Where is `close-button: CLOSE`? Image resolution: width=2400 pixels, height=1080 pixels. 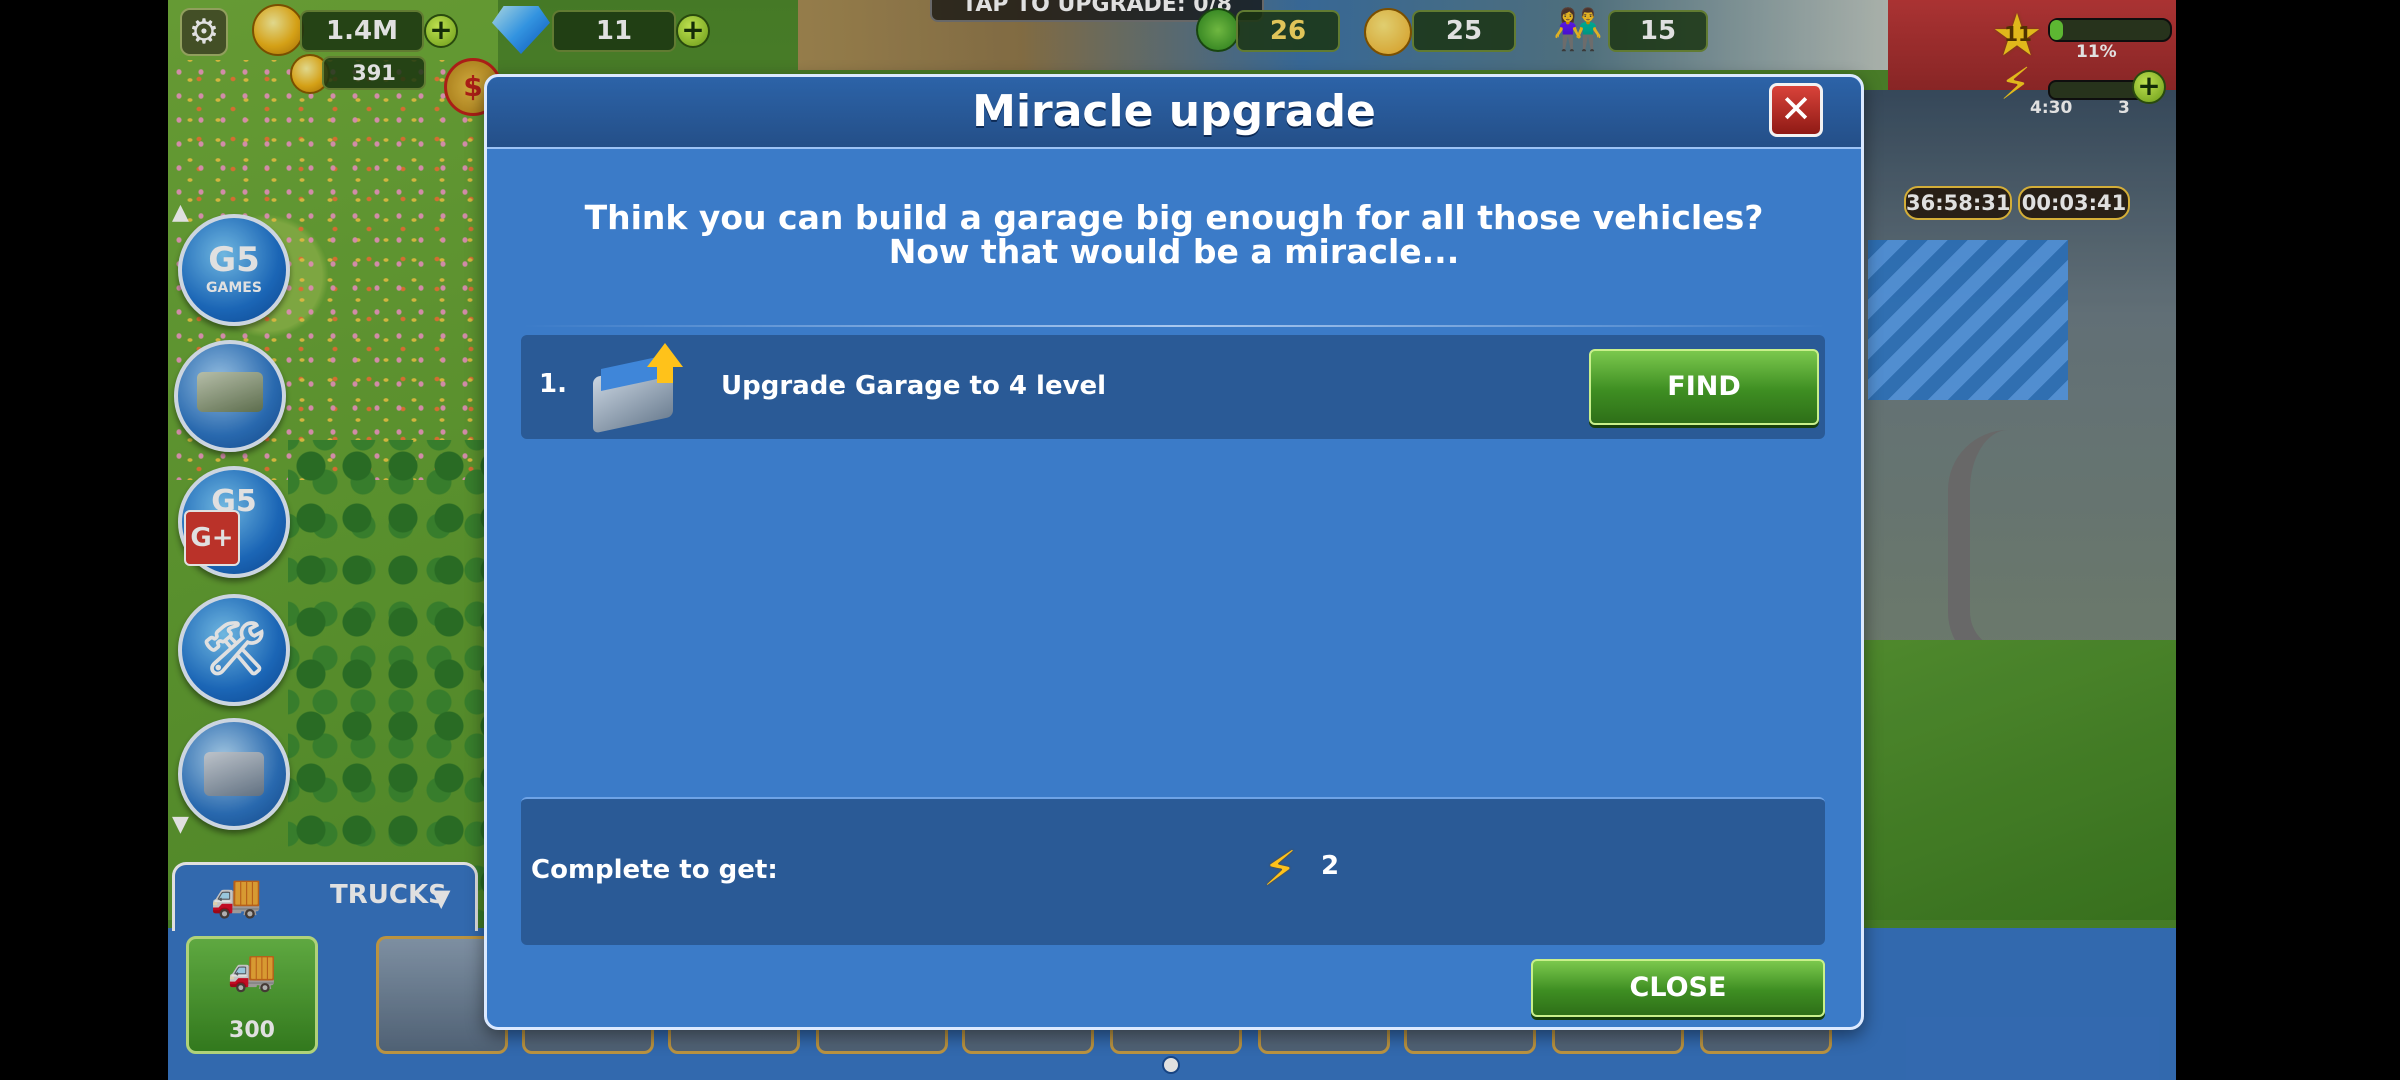
close-button: CLOSE is located at coordinates (1678, 988).